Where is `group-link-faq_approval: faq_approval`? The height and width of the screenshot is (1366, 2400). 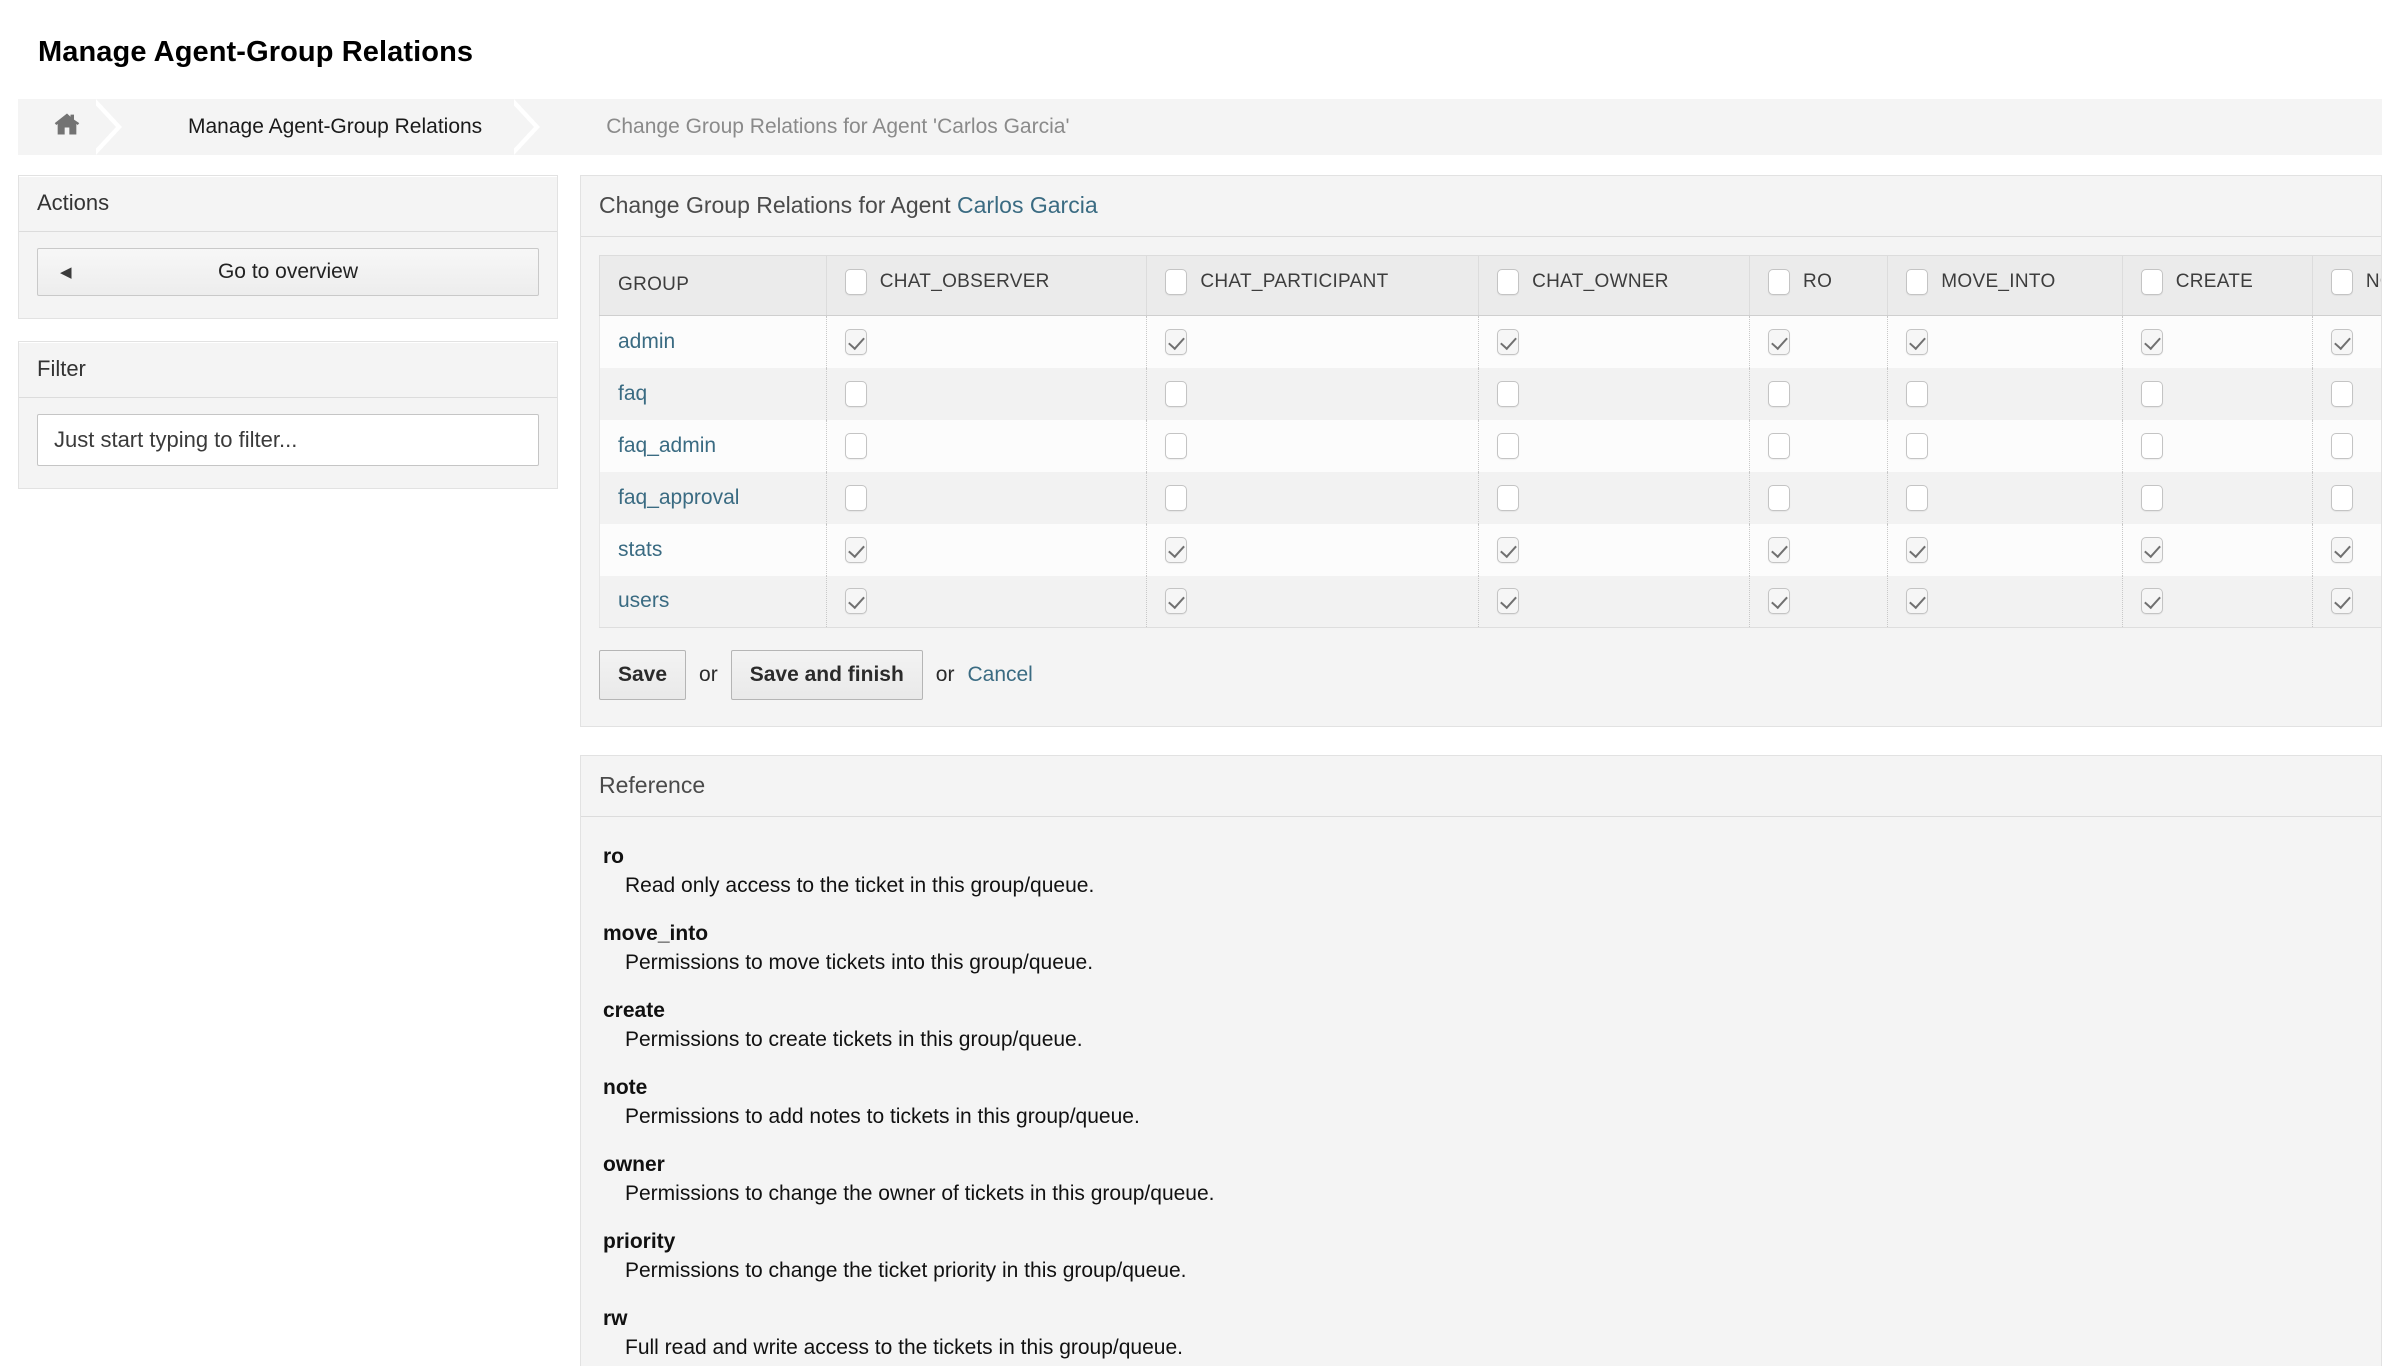 group-link-faq_approval: faq_approval is located at coordinates (678, 497).